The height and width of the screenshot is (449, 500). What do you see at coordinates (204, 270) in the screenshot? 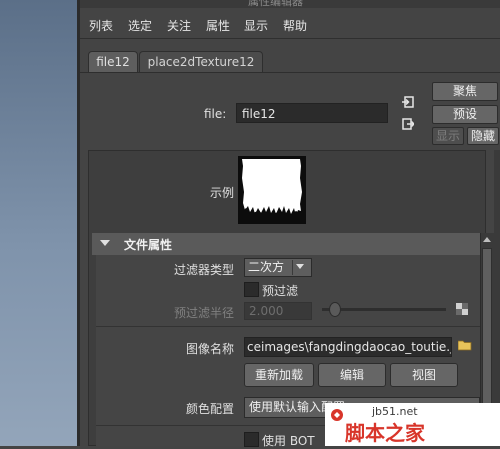
I see `filter-type-label: 过滤器类型` at bounding box center [204, 270].